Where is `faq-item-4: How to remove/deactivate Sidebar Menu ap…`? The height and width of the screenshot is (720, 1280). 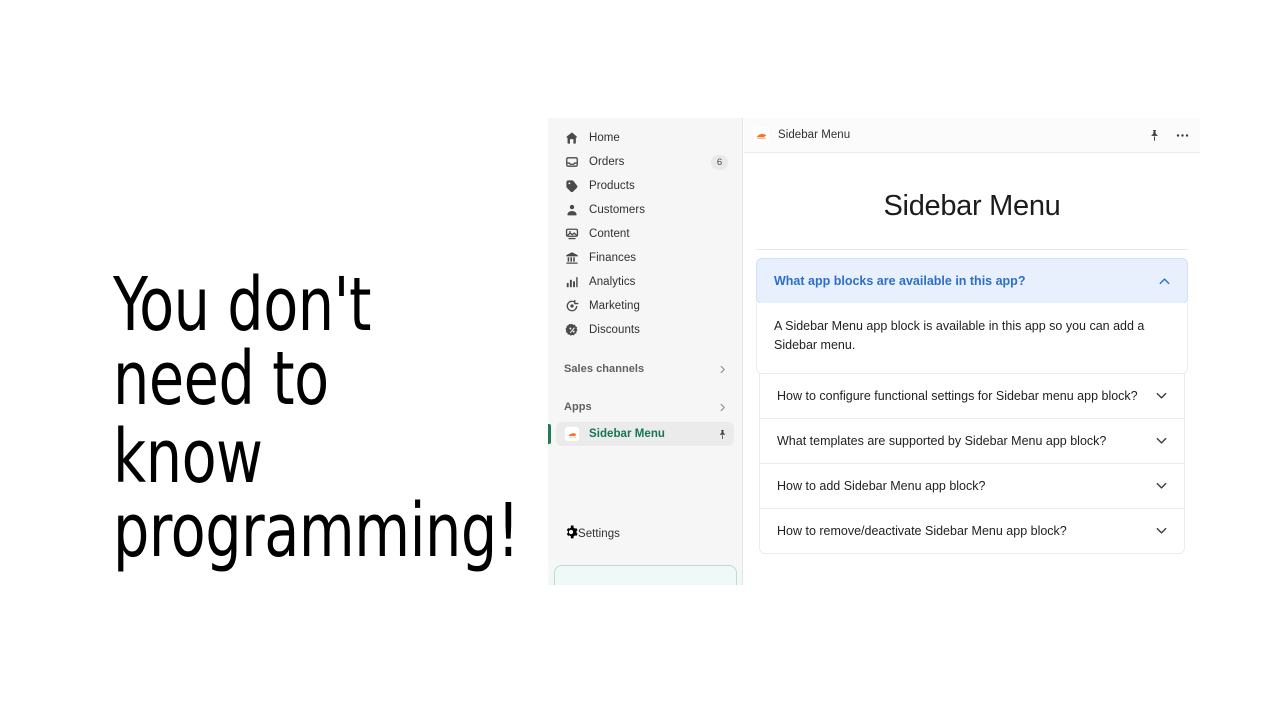 faq-item-4: How to remove/deactivate Sidebar Menu ap… is located at coordinates (972, 531).